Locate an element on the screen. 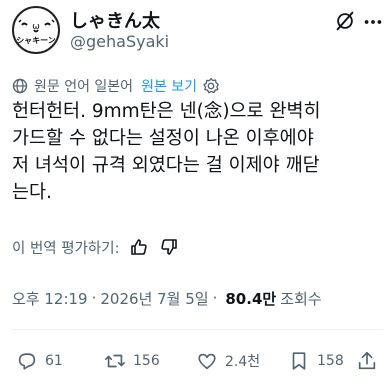 The image size is (389, 383). bookmark-icon is located at coordinates (299, 361).